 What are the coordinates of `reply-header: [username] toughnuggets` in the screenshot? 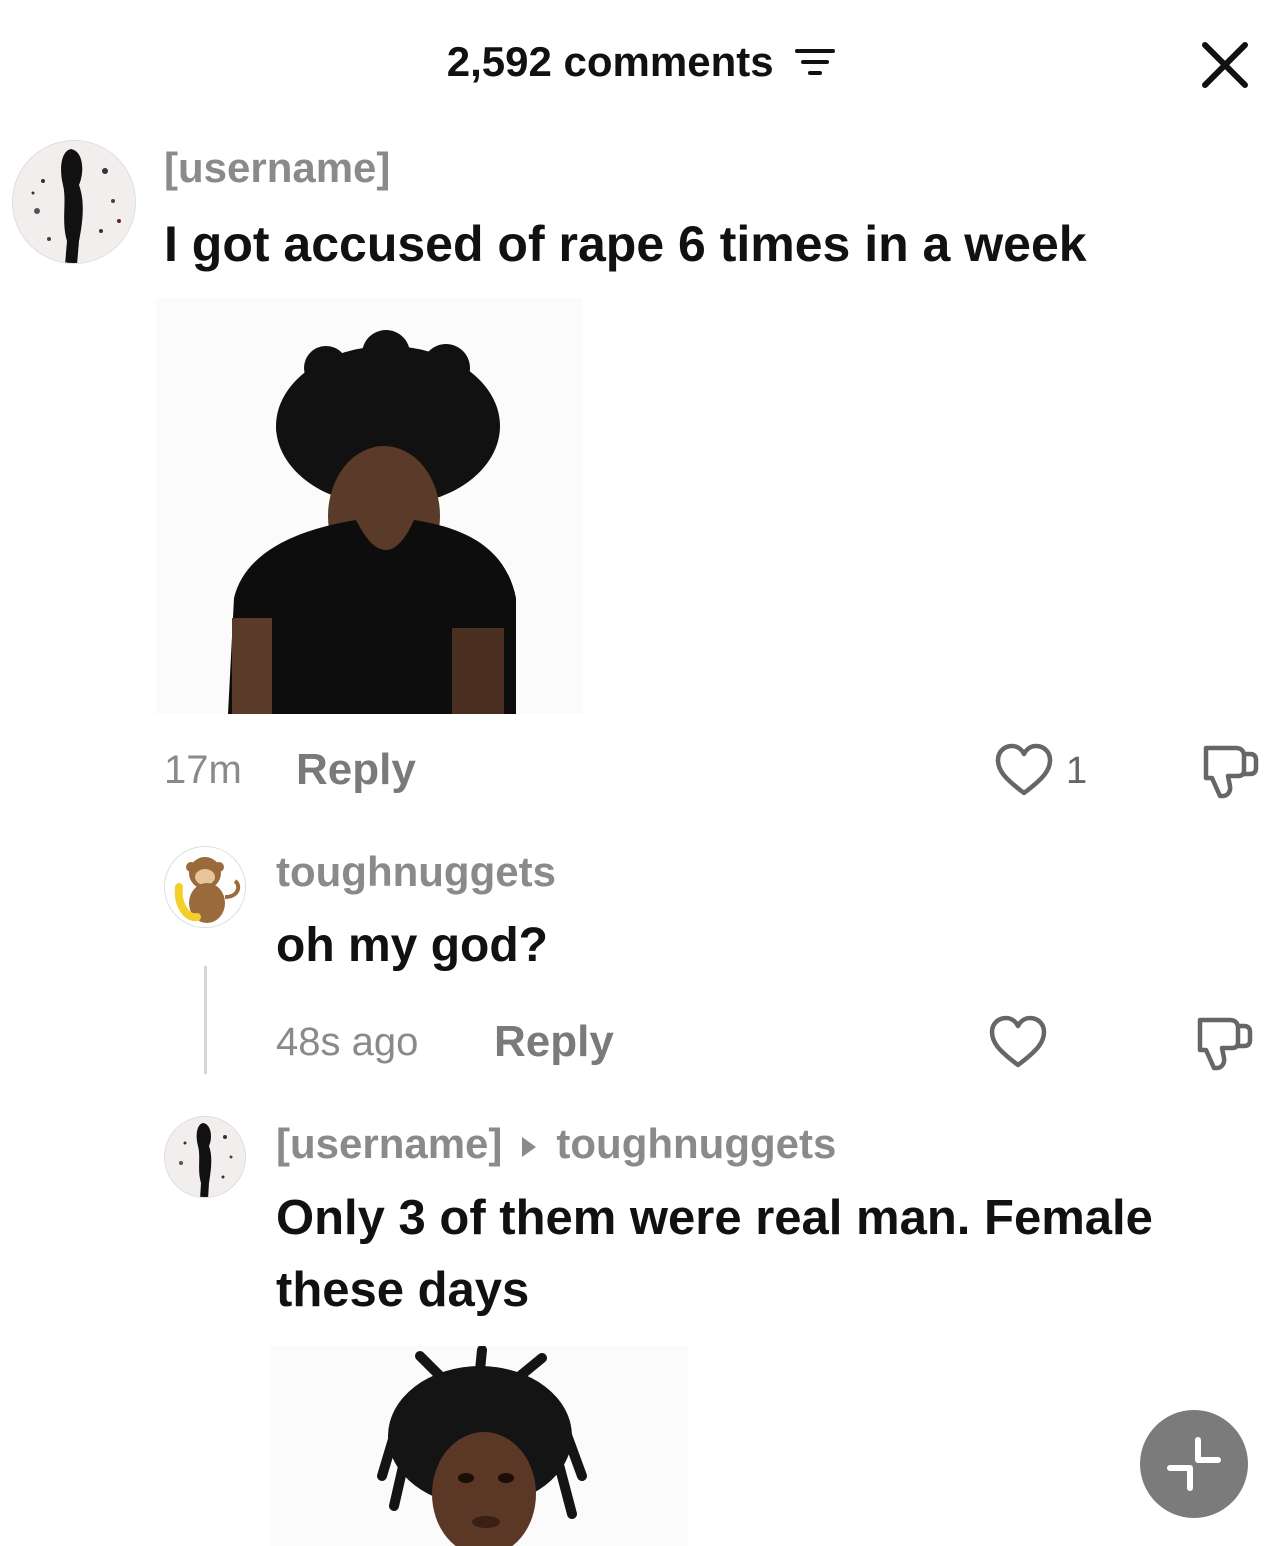 It's located at (556, 1144).